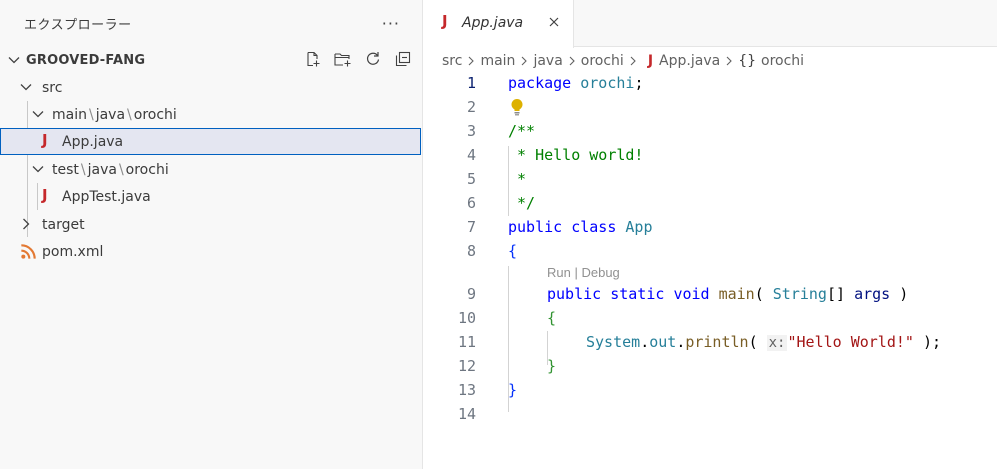 Image resolution: width=997 pixels, height=469 pixels. Describe the element at coordinates (517, 107) in the screenshot. I see `lightbulb-icon` at that location.